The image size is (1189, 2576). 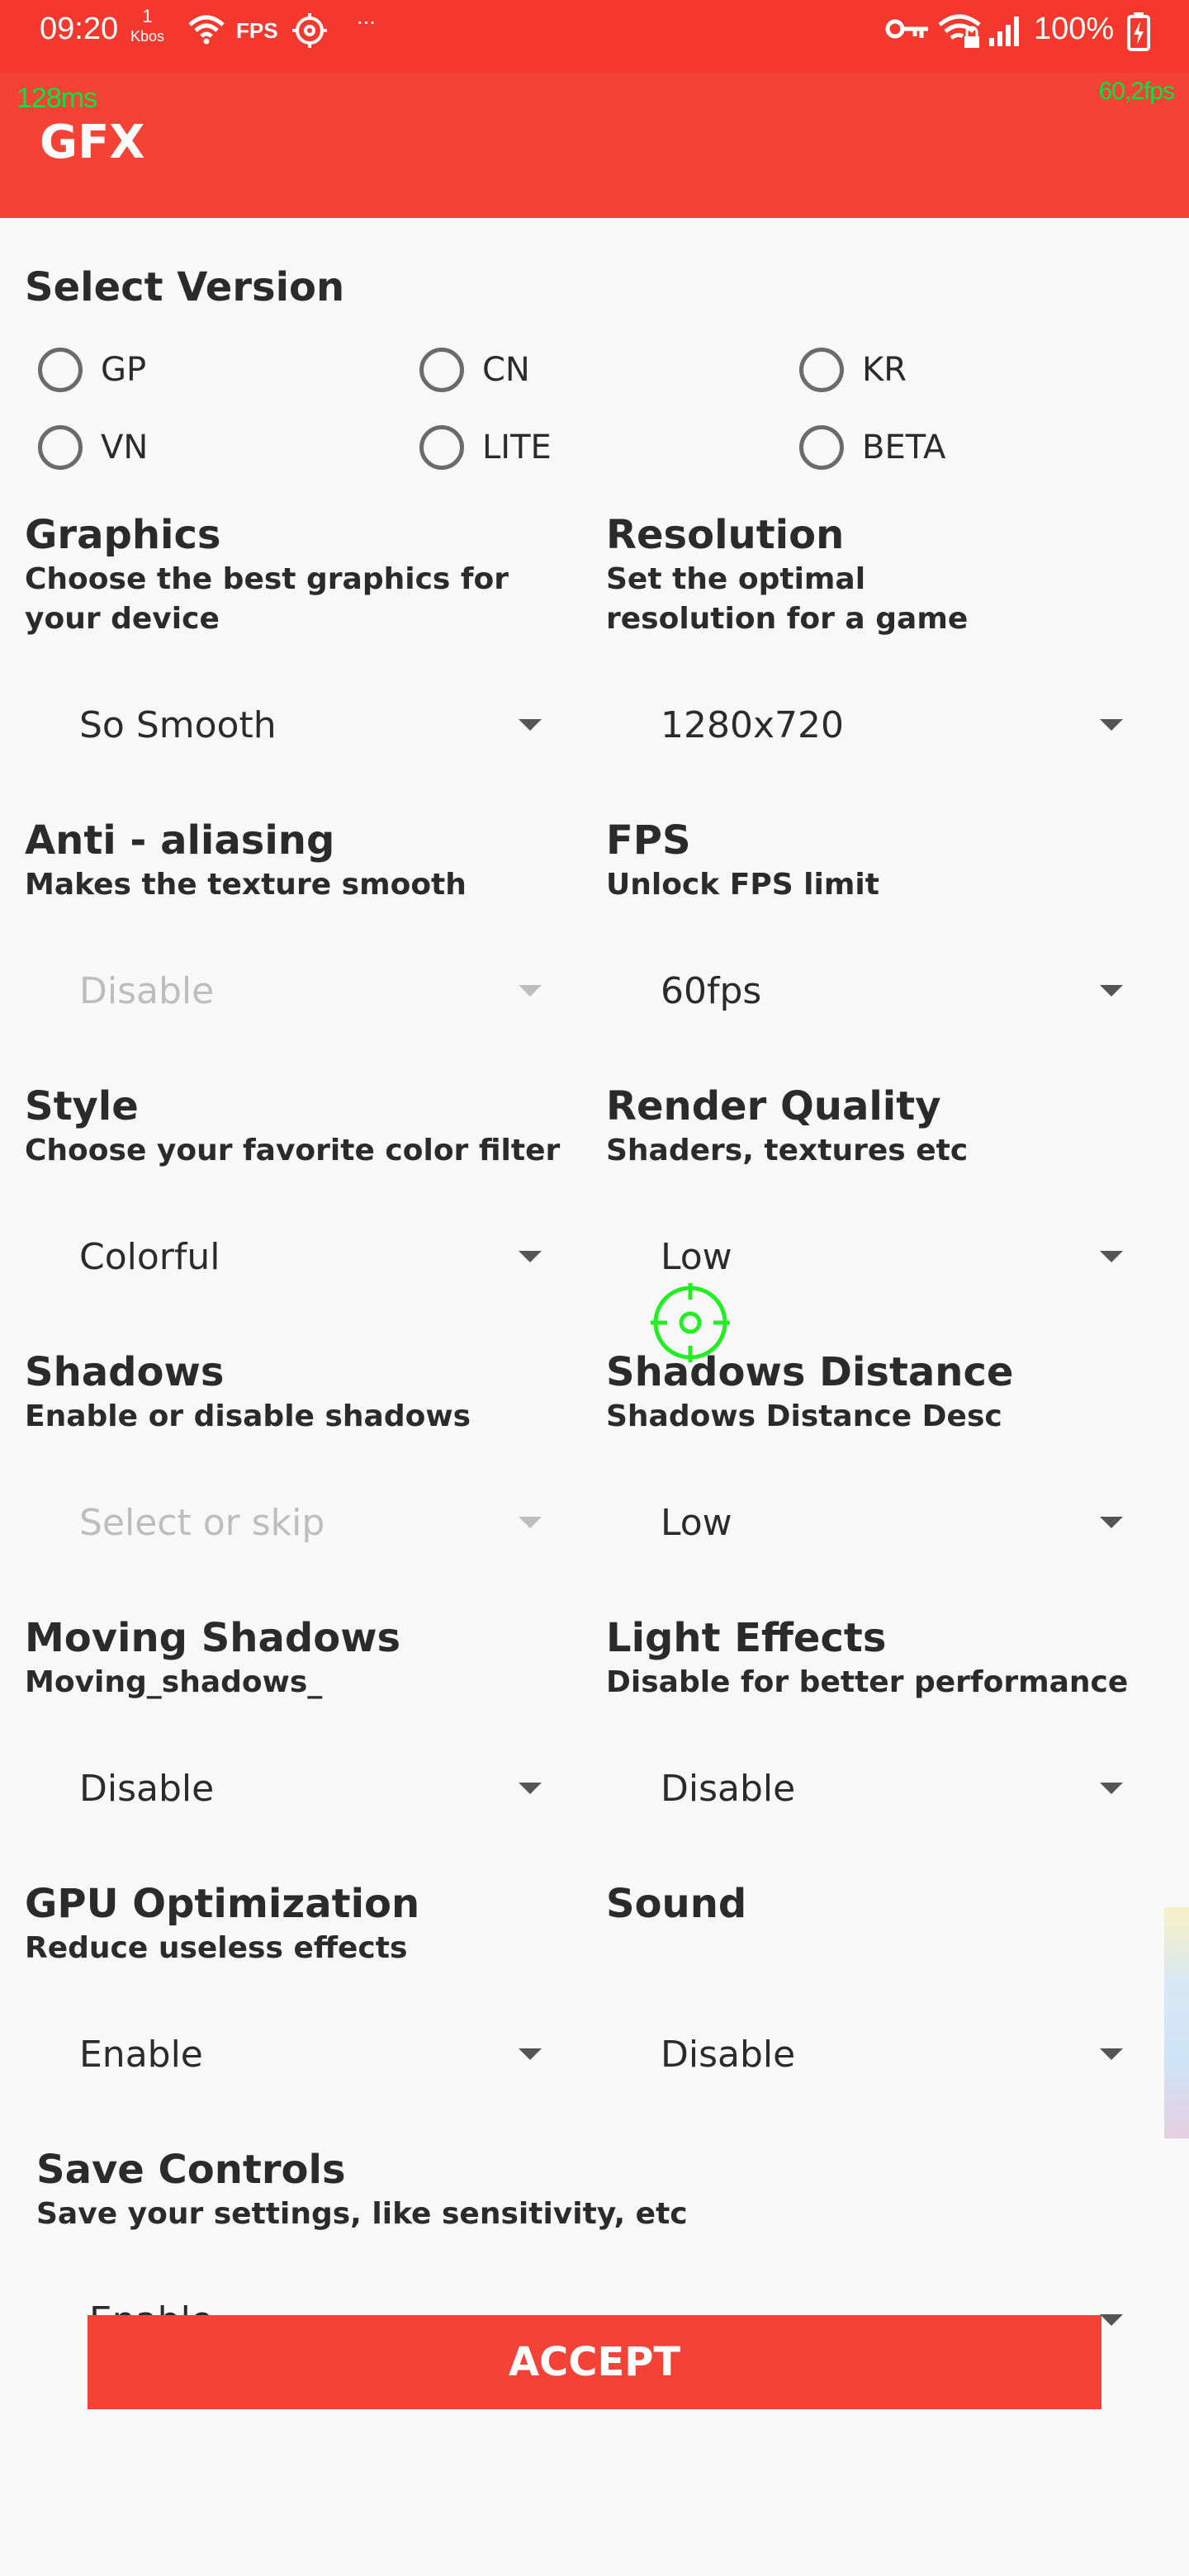 What do you see at coordinates (366, 23) in the screenshot?
I see `more-notifications-icon: ···` at bounding box center [366, 23].